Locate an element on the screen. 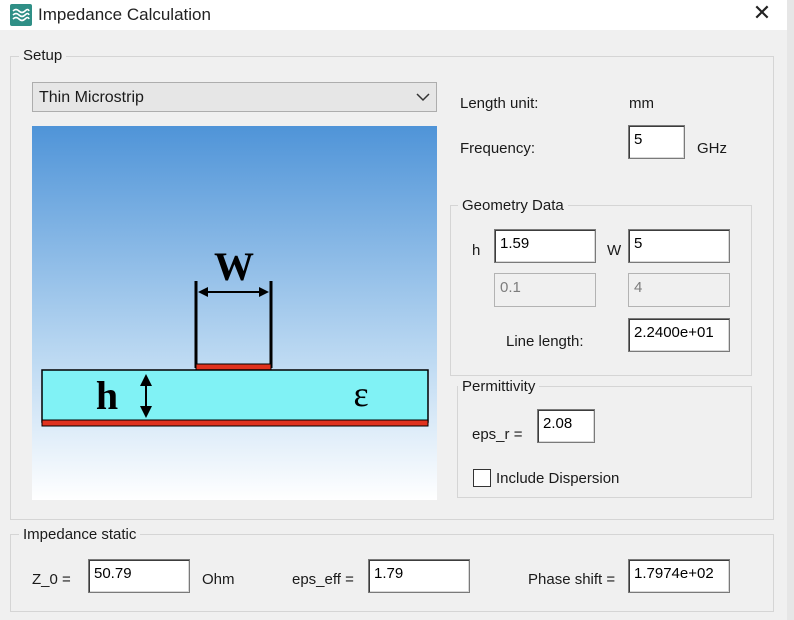 The height and width of the screenshot is (620, 794). frequency-input: 5 is located at coordinates (656, 142).